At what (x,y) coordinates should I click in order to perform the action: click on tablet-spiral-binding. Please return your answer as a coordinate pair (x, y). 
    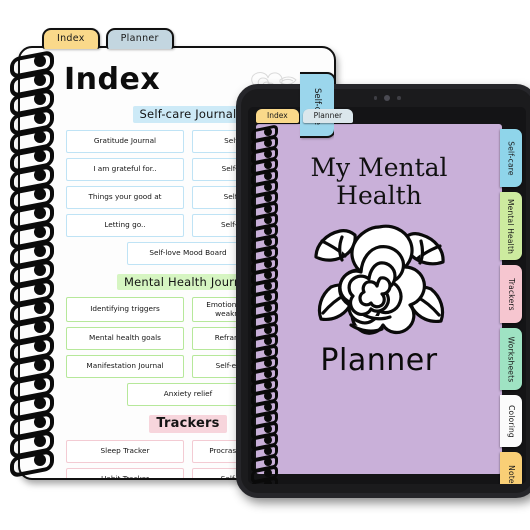
    Looking at the image, I should click on (263, 305).